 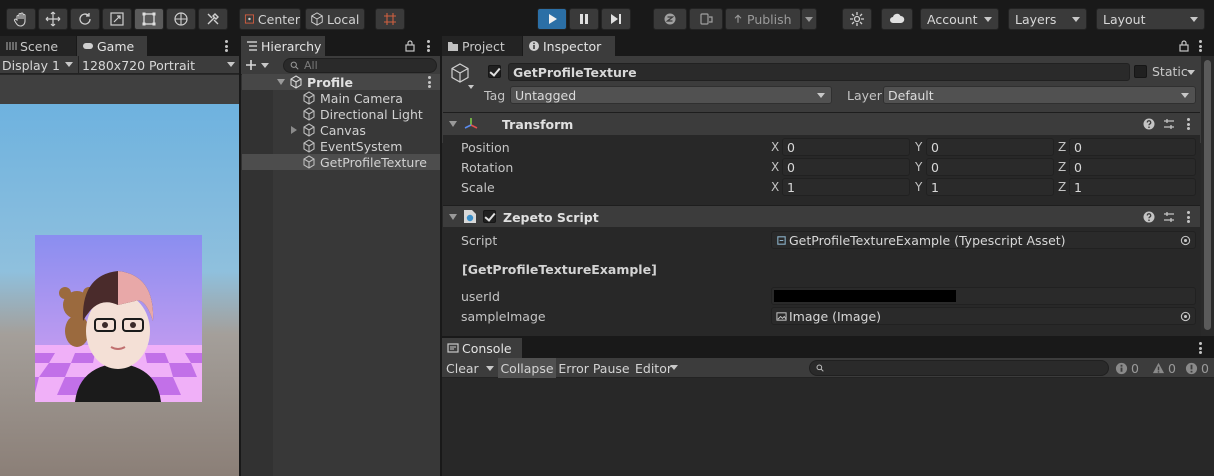 I want to click on static-checkbox, so click(x=1140, y=71).